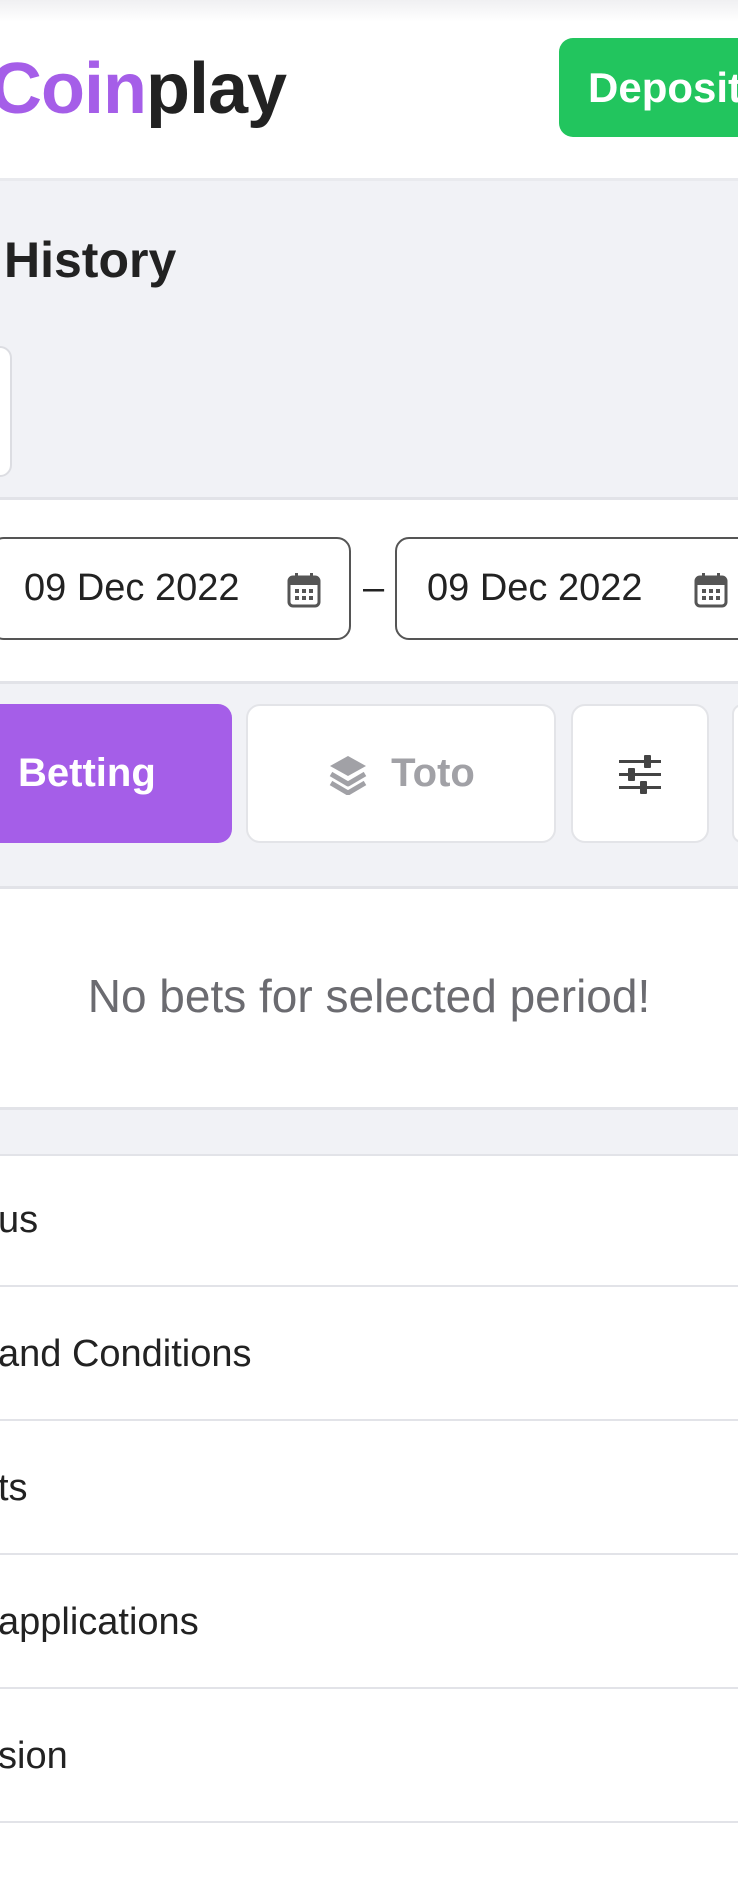 The width and height of the screenshot is (738, 1897). Describe the element at coordinates (6, 411) in the screenshot. I see `account-card-edge` at that location.